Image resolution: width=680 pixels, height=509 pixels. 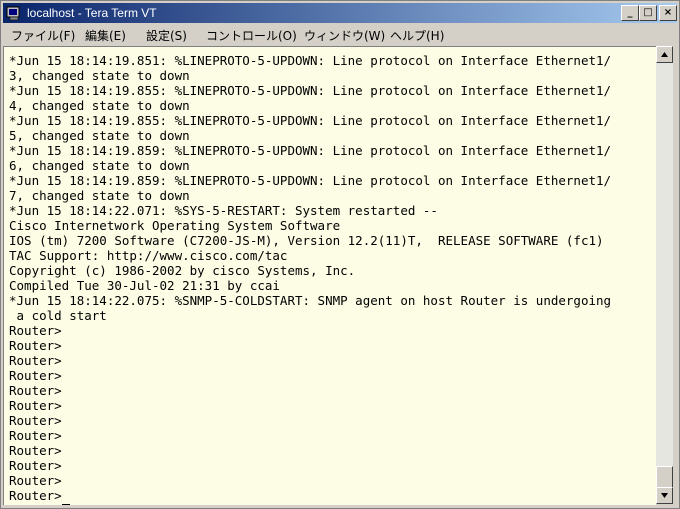 I want to click on arrow-down-icon, so click(x=664, y=495).